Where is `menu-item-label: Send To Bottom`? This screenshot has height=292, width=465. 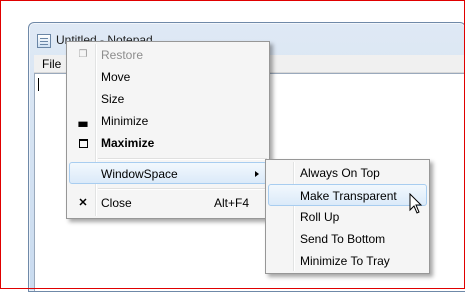 menu-item-label: Send To Bottom is located at coordinates (343, 239).